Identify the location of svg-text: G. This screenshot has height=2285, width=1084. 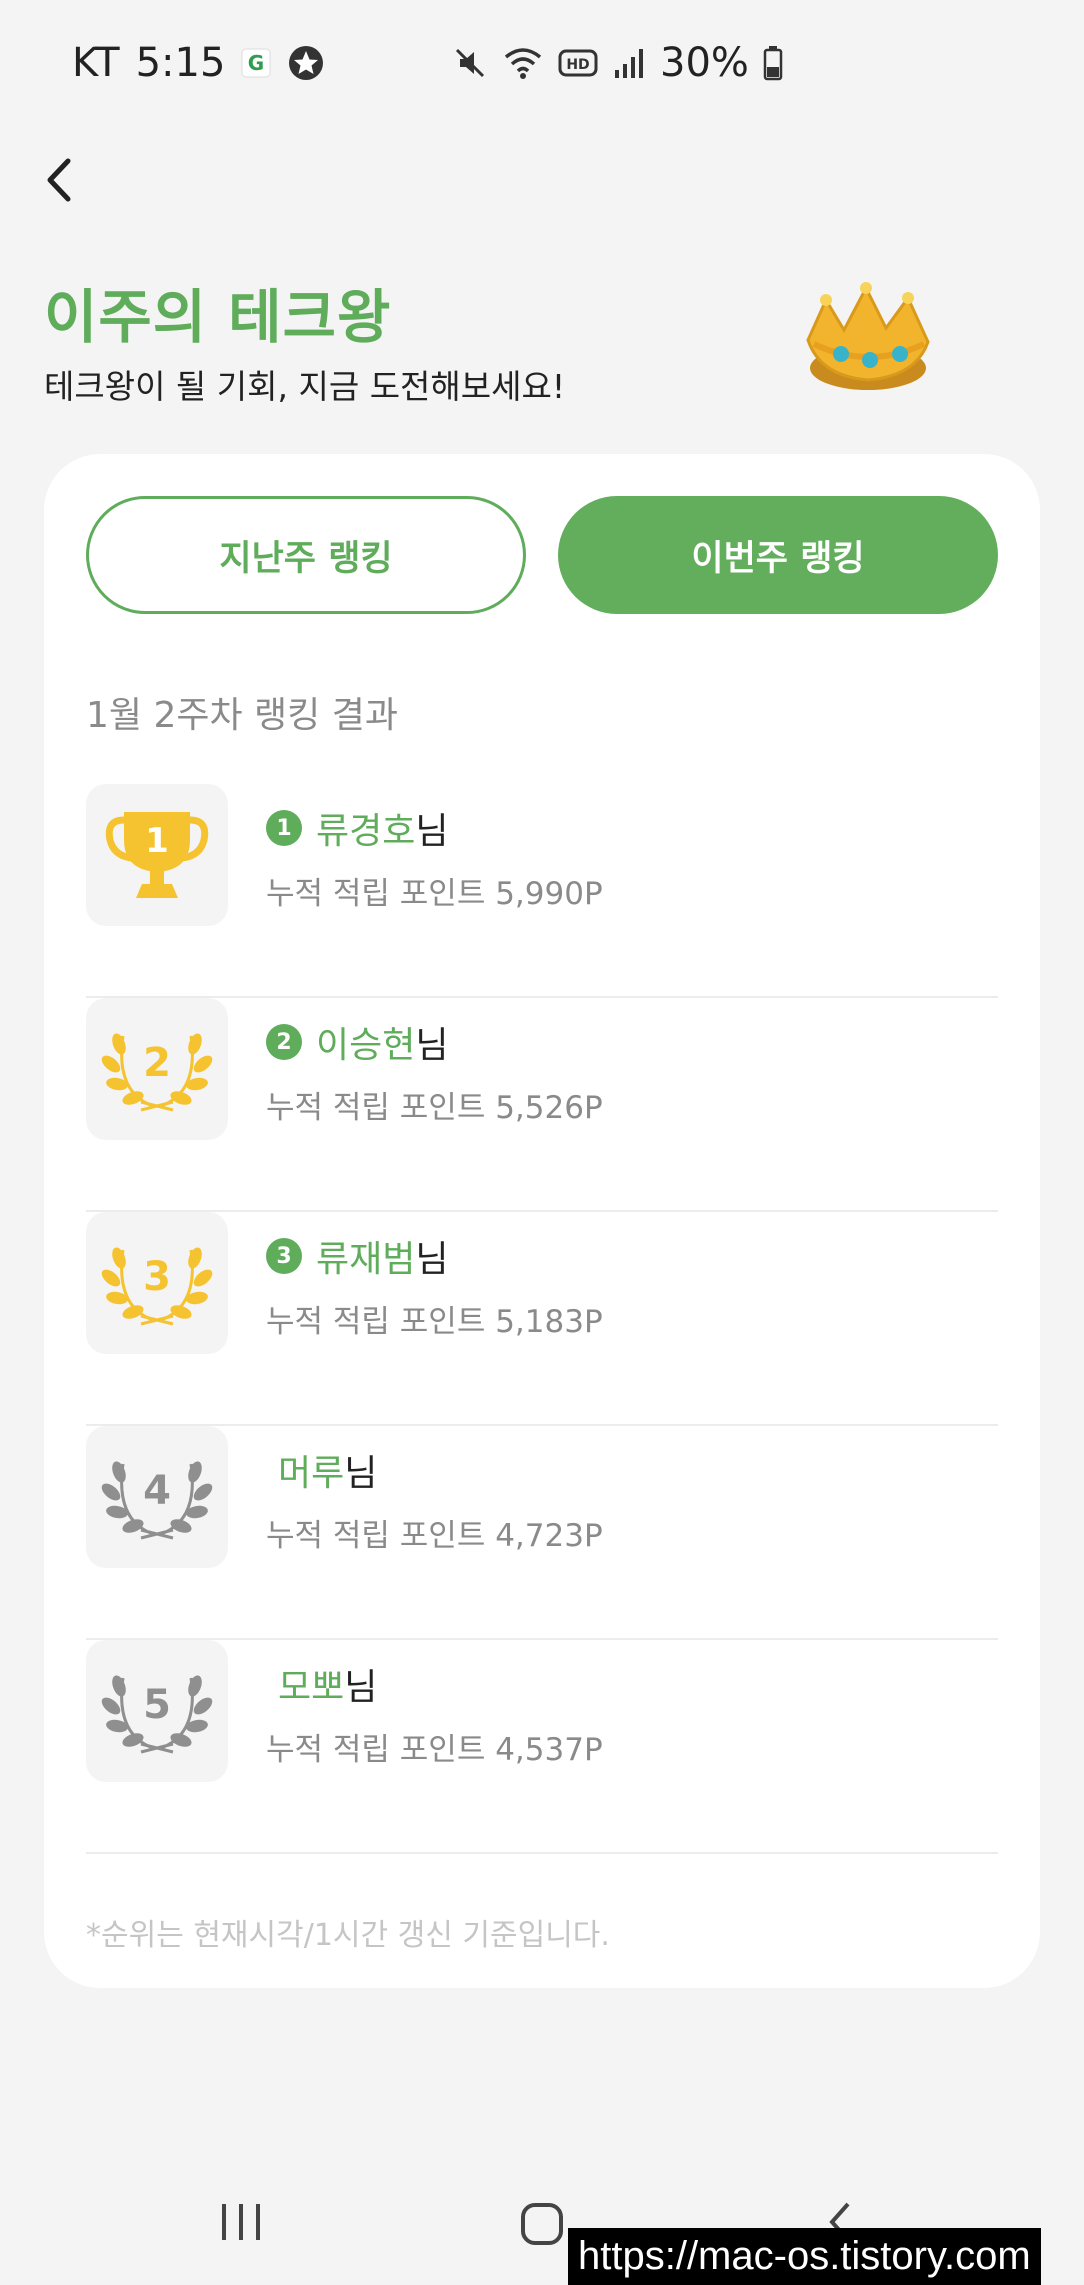
(256, 63).